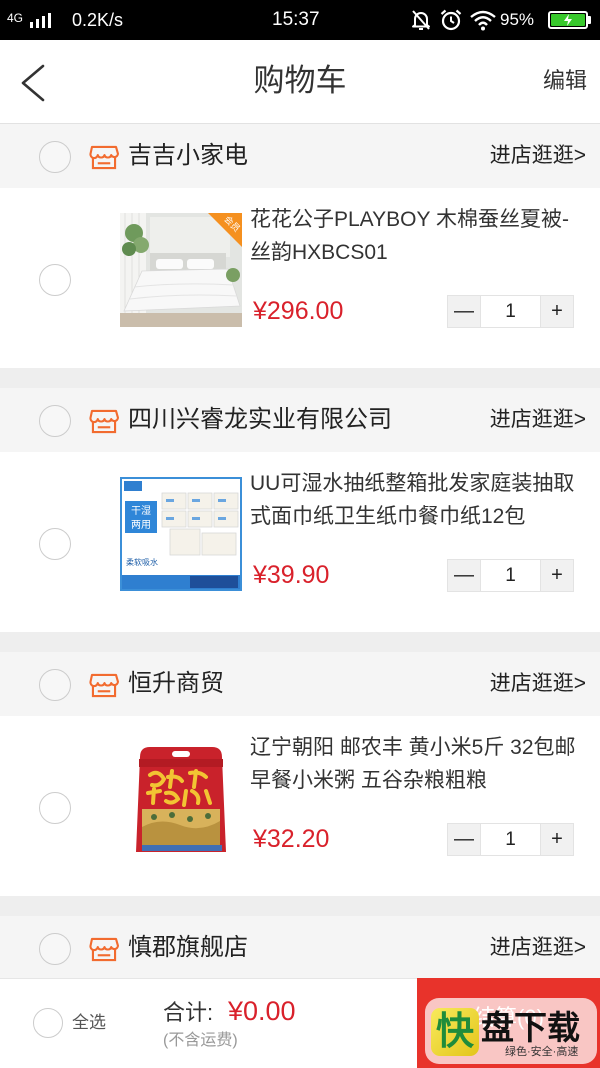 The image size is (600, 1068). I want to click on mute-icon, so click(421, 20).